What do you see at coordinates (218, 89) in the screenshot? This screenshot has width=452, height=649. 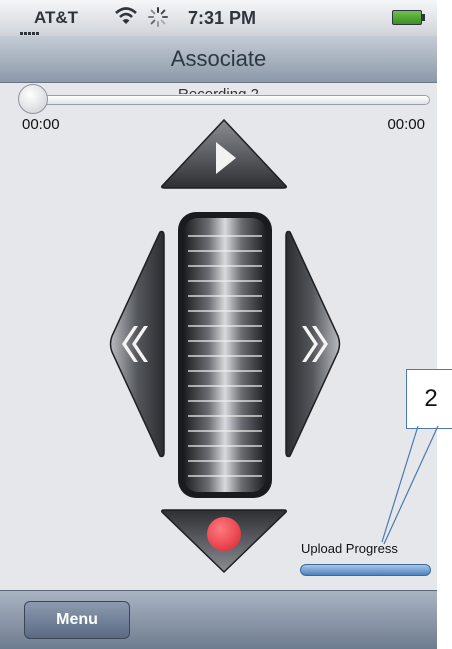 I see `recording-name: Recording 2` at bounding box center [218, 89].